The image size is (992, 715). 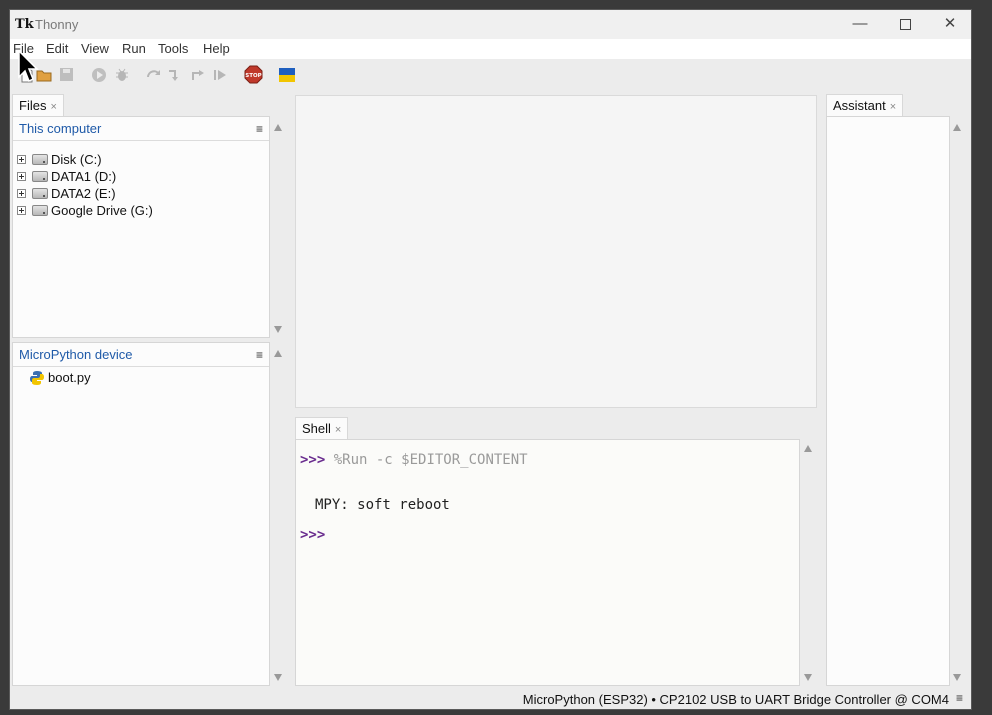 I want to click on save-icon, so click(x=66, y=74).